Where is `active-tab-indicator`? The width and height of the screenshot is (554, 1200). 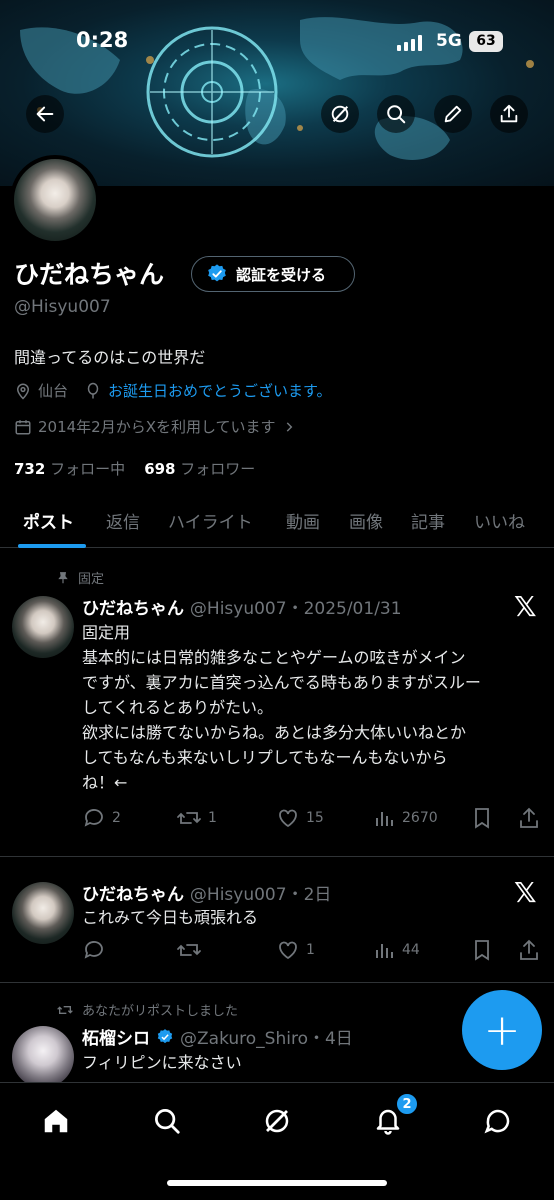 active-tab-indicator is located at coordinates (52, 546).